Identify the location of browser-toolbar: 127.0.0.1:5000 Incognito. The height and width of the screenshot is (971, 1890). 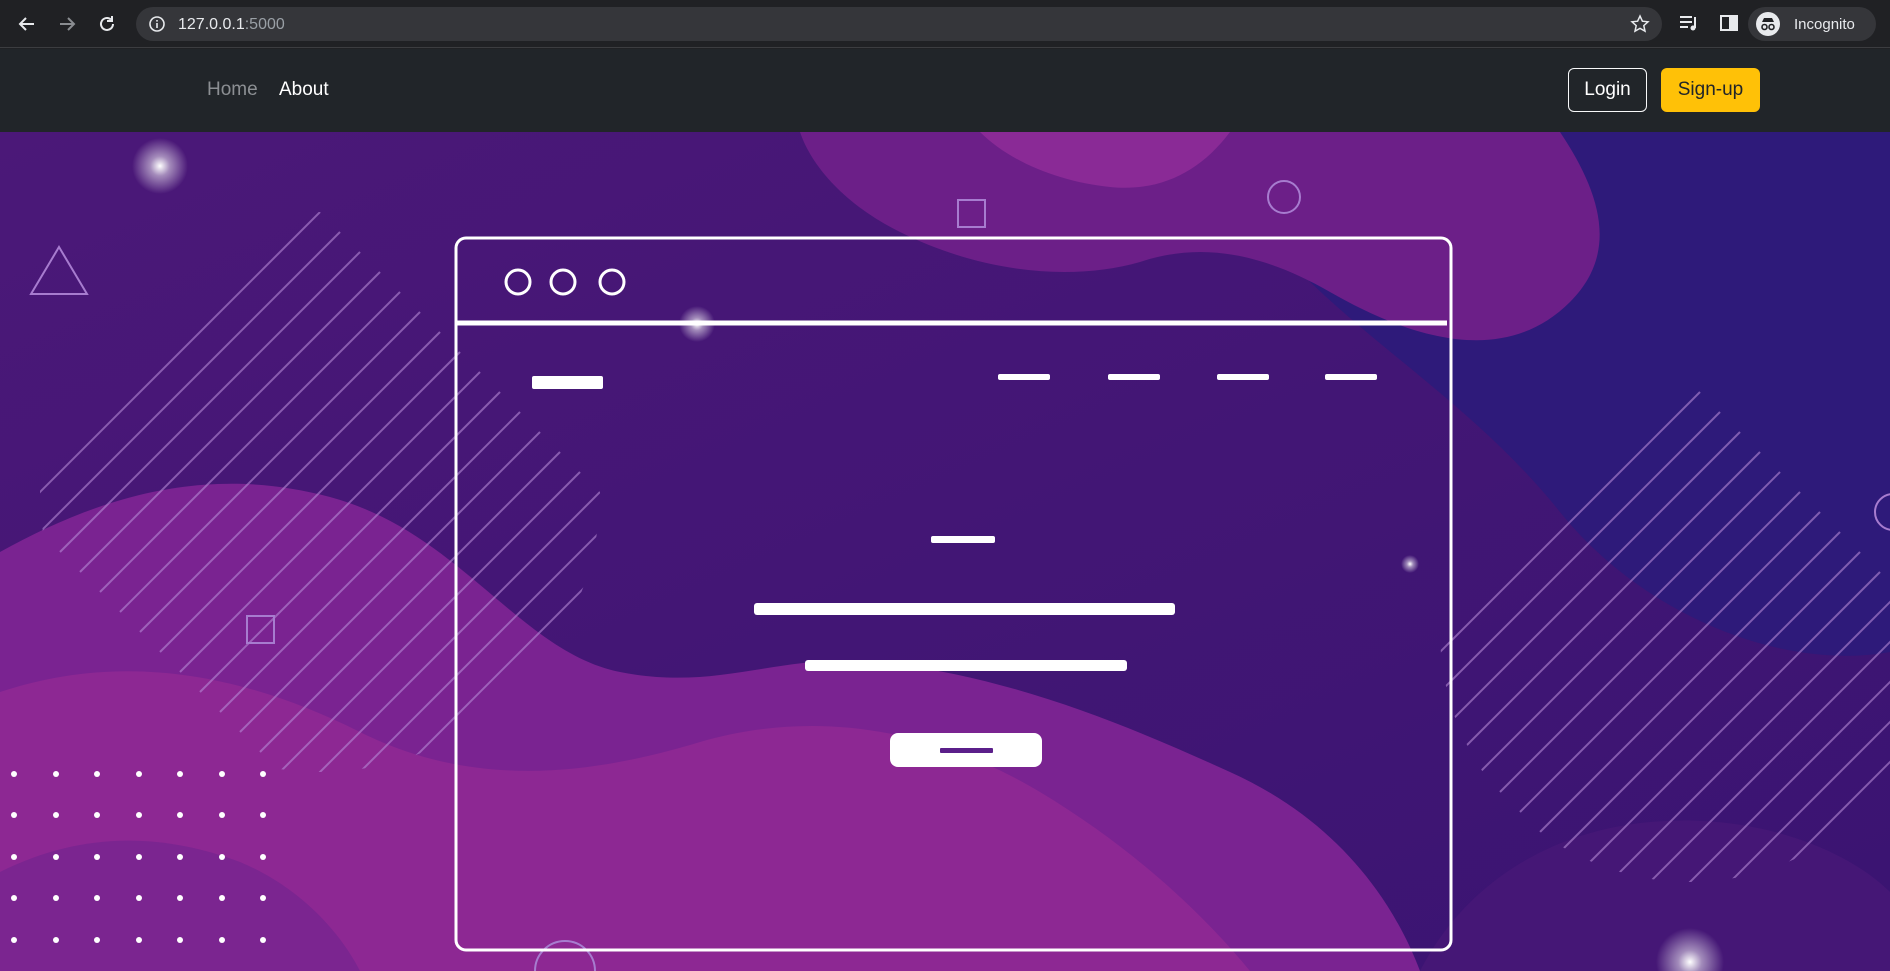
(945, 24).